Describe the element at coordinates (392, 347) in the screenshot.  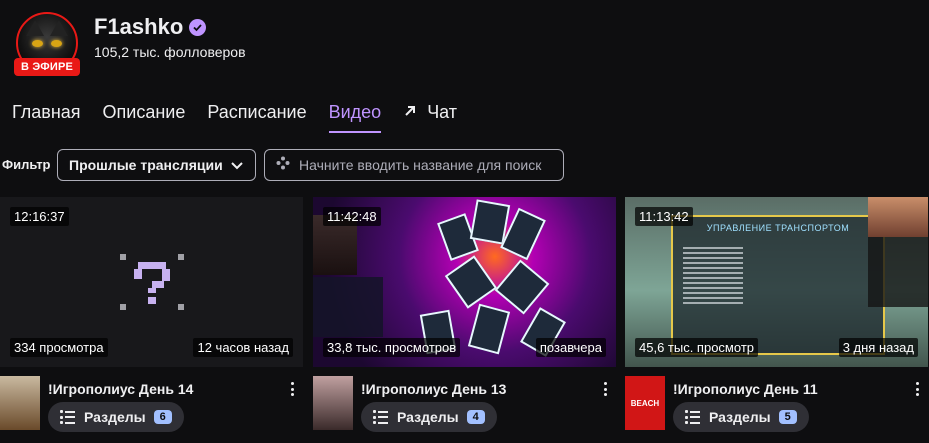
I see `video-views: 33,8 тыс. просмотров` at that location.